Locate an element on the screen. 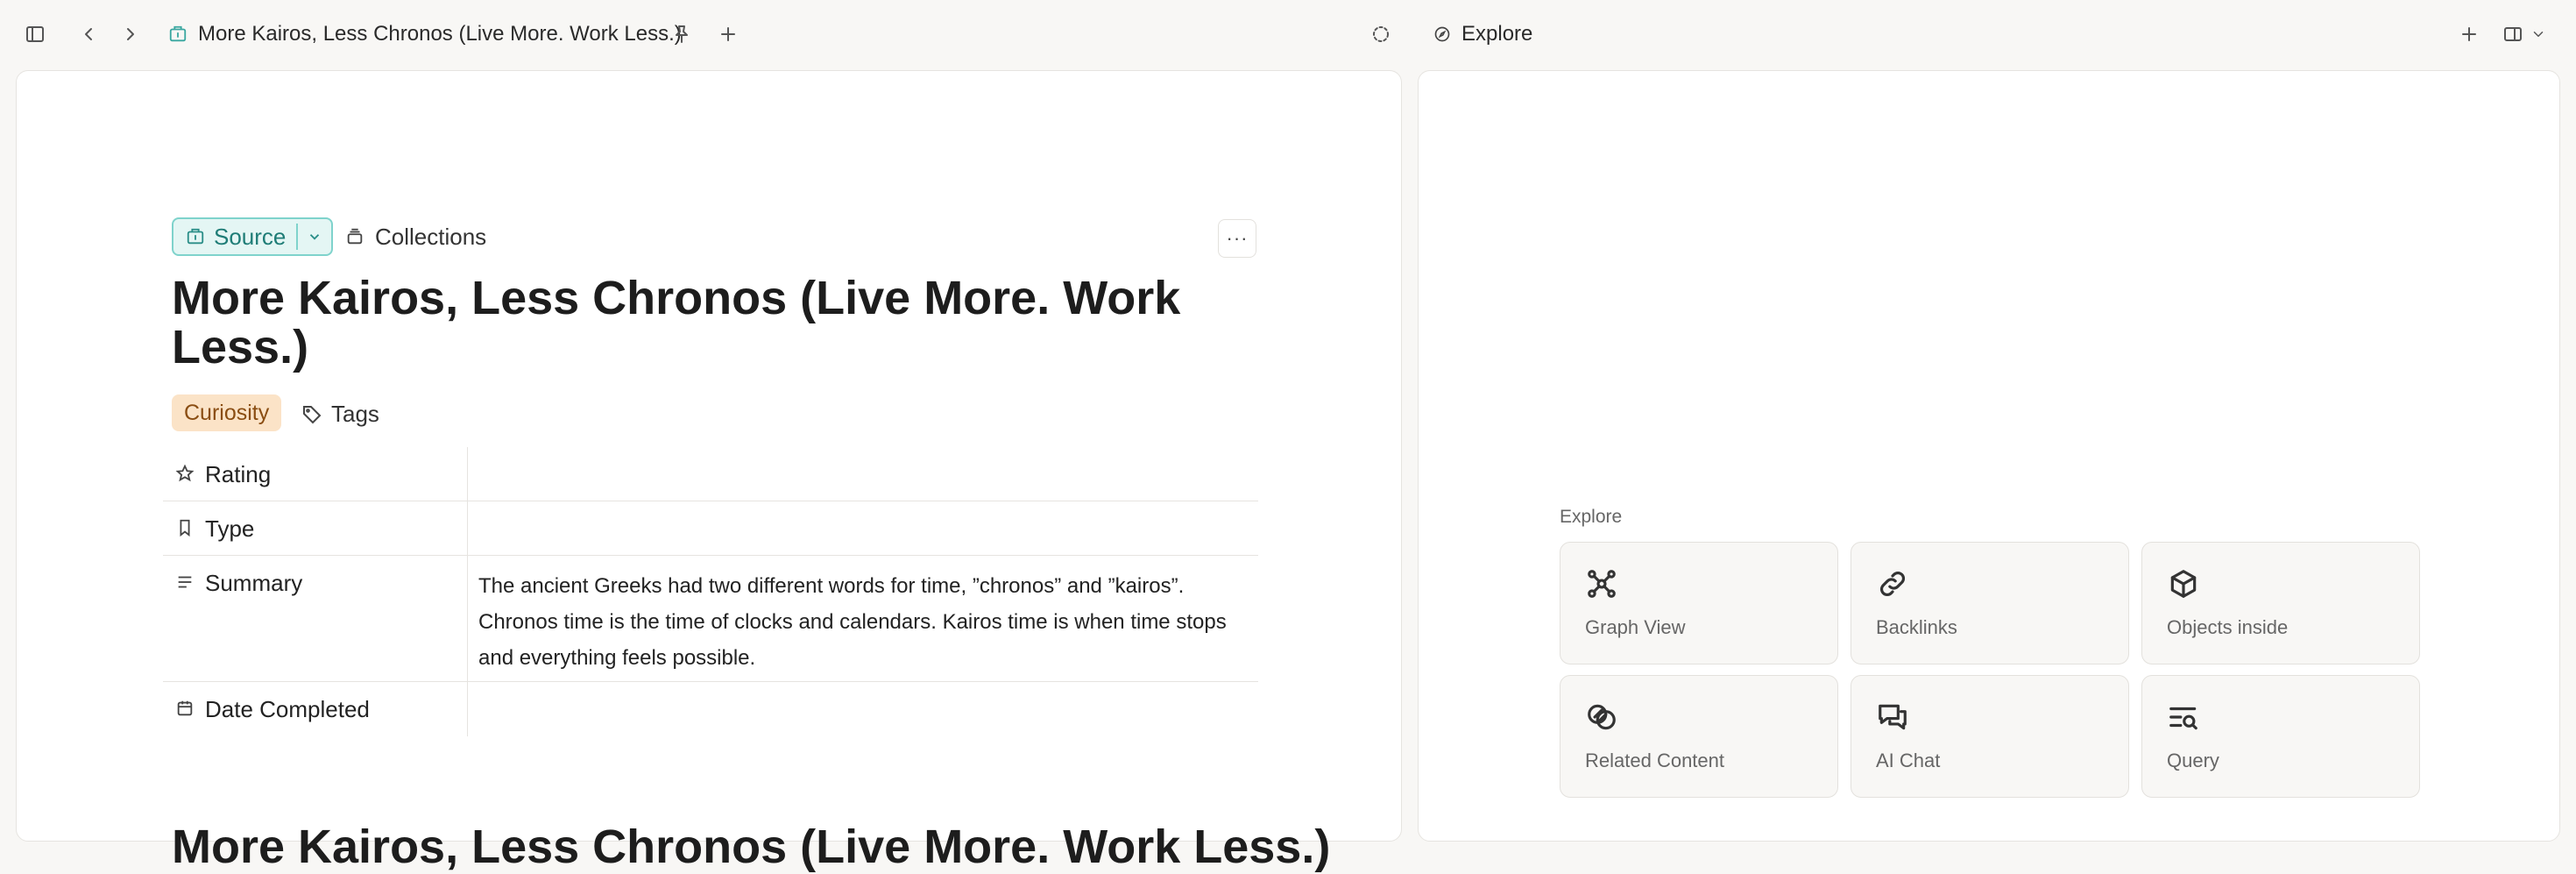 The width and height of the screenshot is (2576, 874). explore-tab: Explore is located at coordinates (1482, 34).